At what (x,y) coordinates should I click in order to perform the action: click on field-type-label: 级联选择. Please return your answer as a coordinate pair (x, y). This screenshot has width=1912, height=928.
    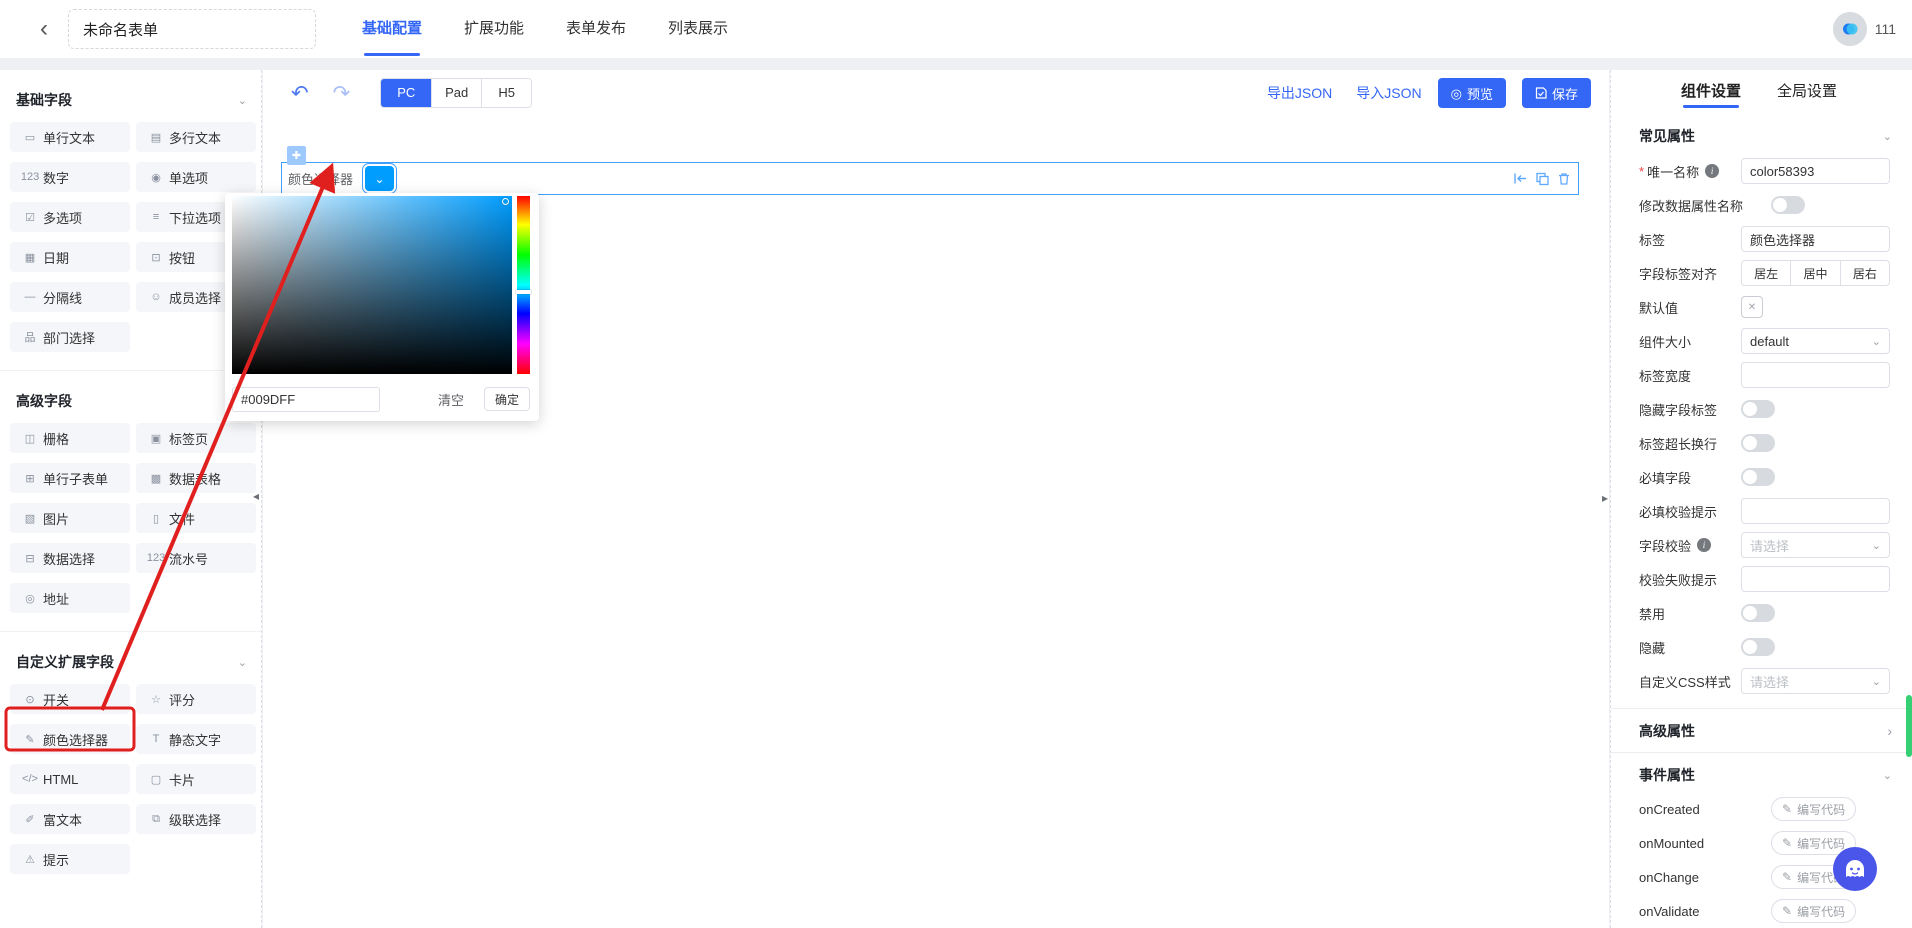
    Looking at the image, I should click on (195, 820).